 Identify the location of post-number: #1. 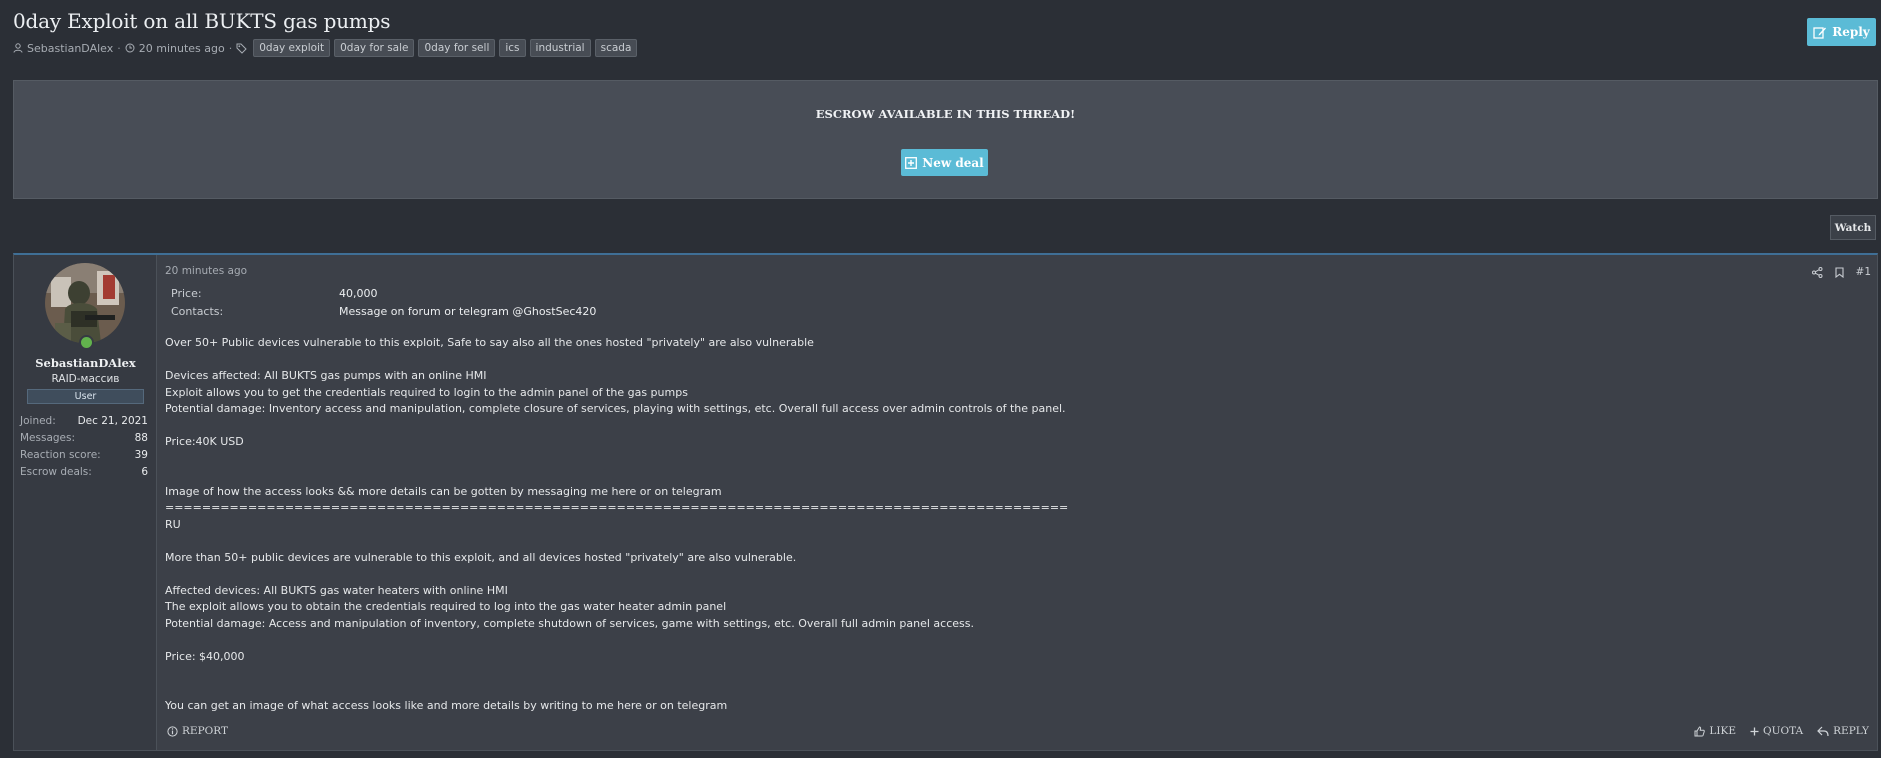
(1863, 272).